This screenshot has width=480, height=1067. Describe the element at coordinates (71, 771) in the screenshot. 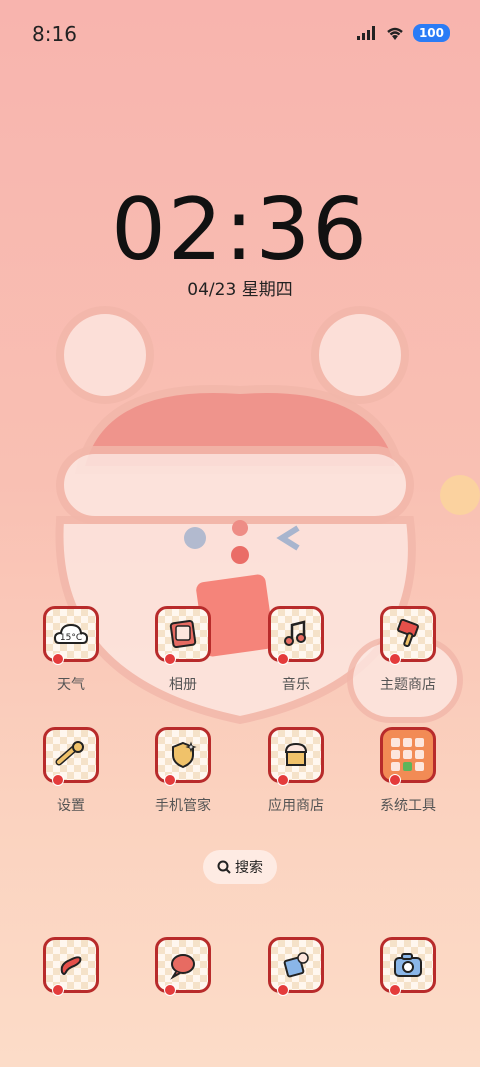

I see `app-settings: 设置` at that location.